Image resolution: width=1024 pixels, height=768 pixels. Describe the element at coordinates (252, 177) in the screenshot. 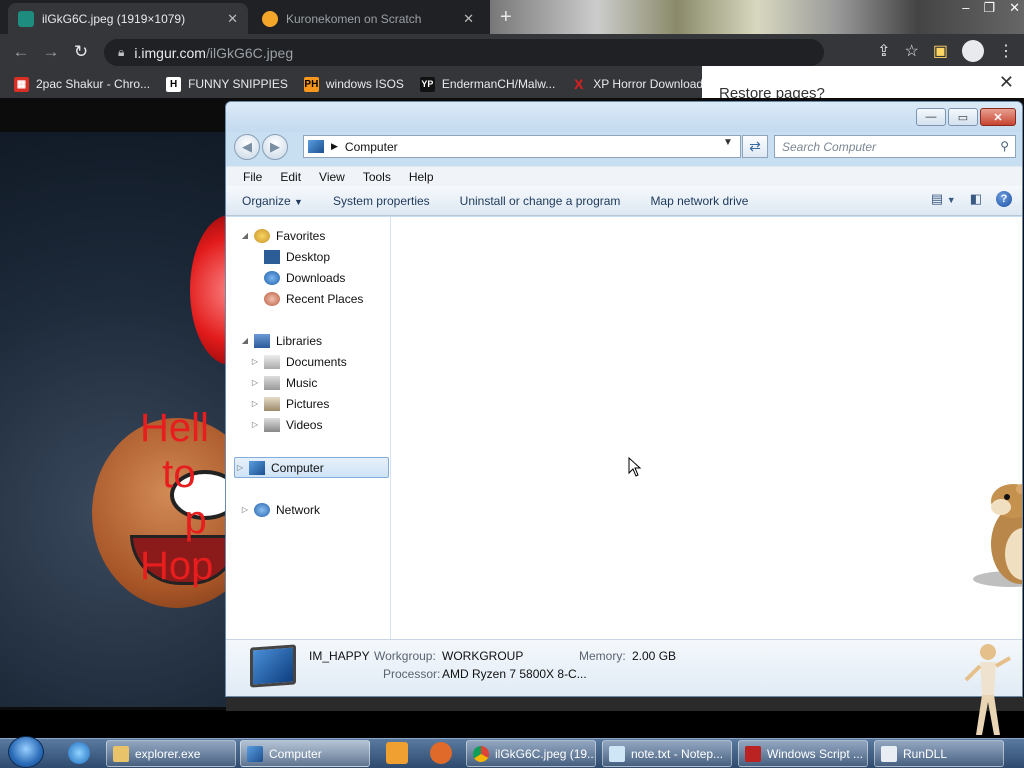

I see `menu-file: File` at that location.